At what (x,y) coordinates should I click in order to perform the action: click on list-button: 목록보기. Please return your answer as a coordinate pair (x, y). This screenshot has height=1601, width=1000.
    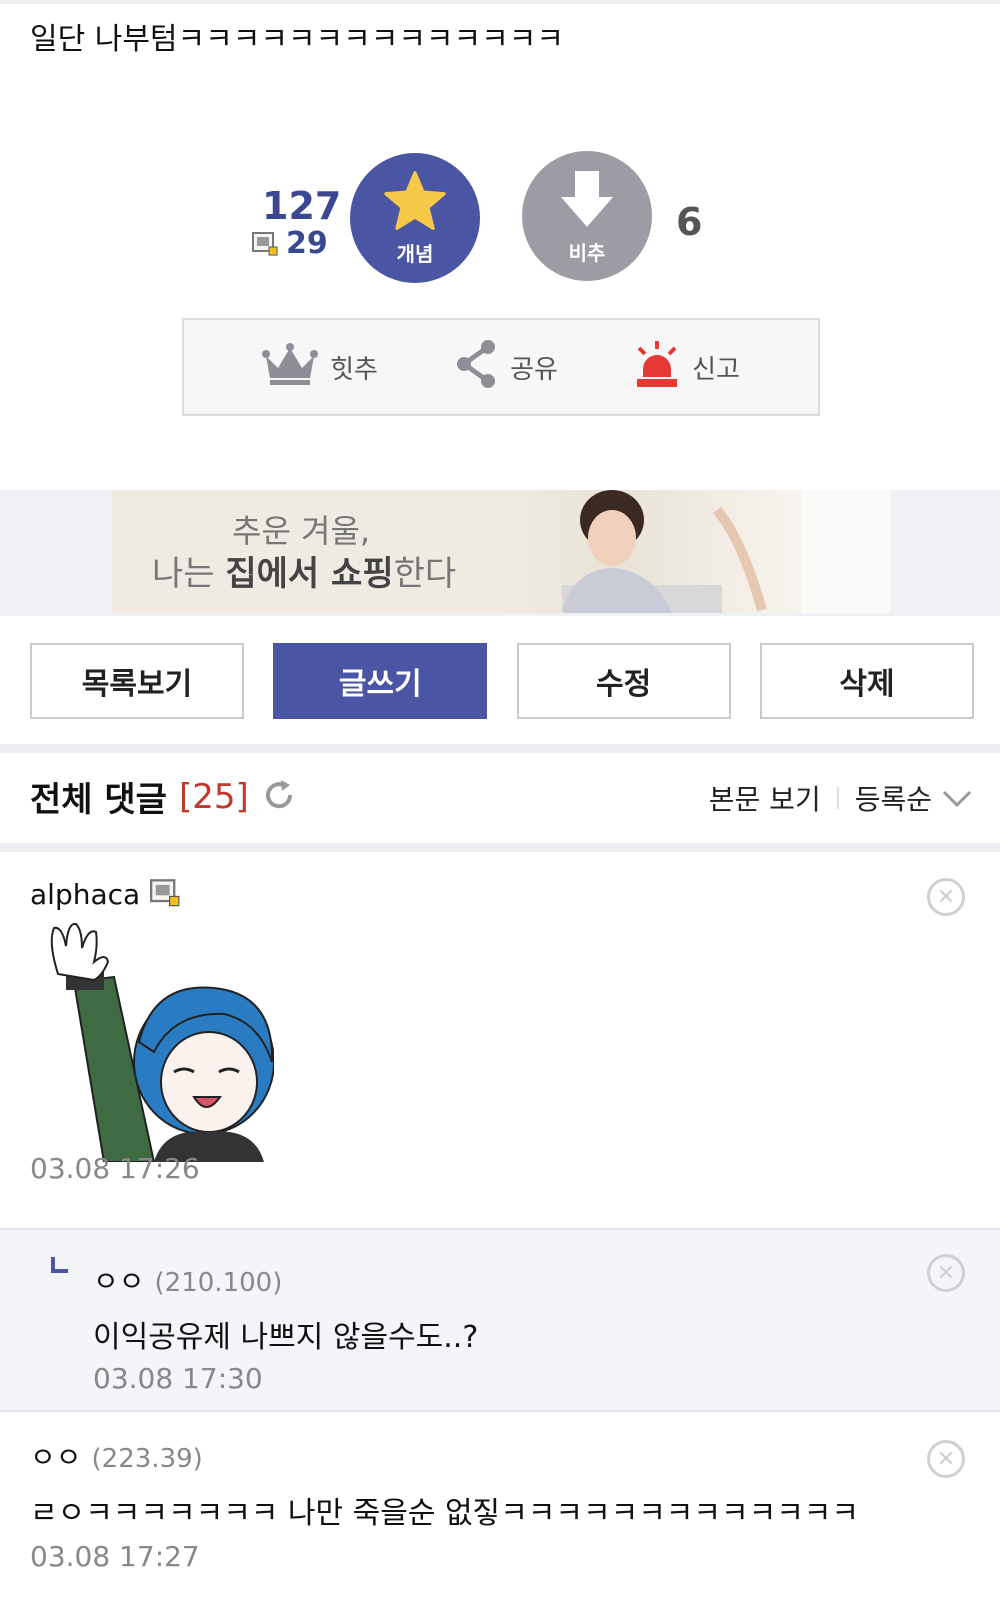
    Looking at the image, I should click on (137, 681).